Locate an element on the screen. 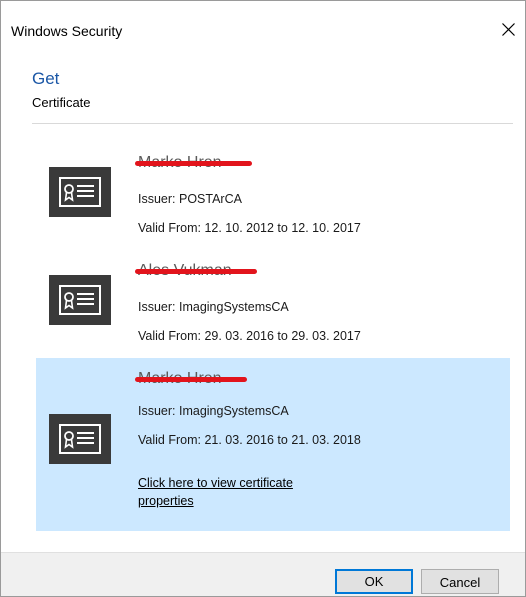 This screenshot has height=597, width=526. close-button is located at coordinates (508, 30).